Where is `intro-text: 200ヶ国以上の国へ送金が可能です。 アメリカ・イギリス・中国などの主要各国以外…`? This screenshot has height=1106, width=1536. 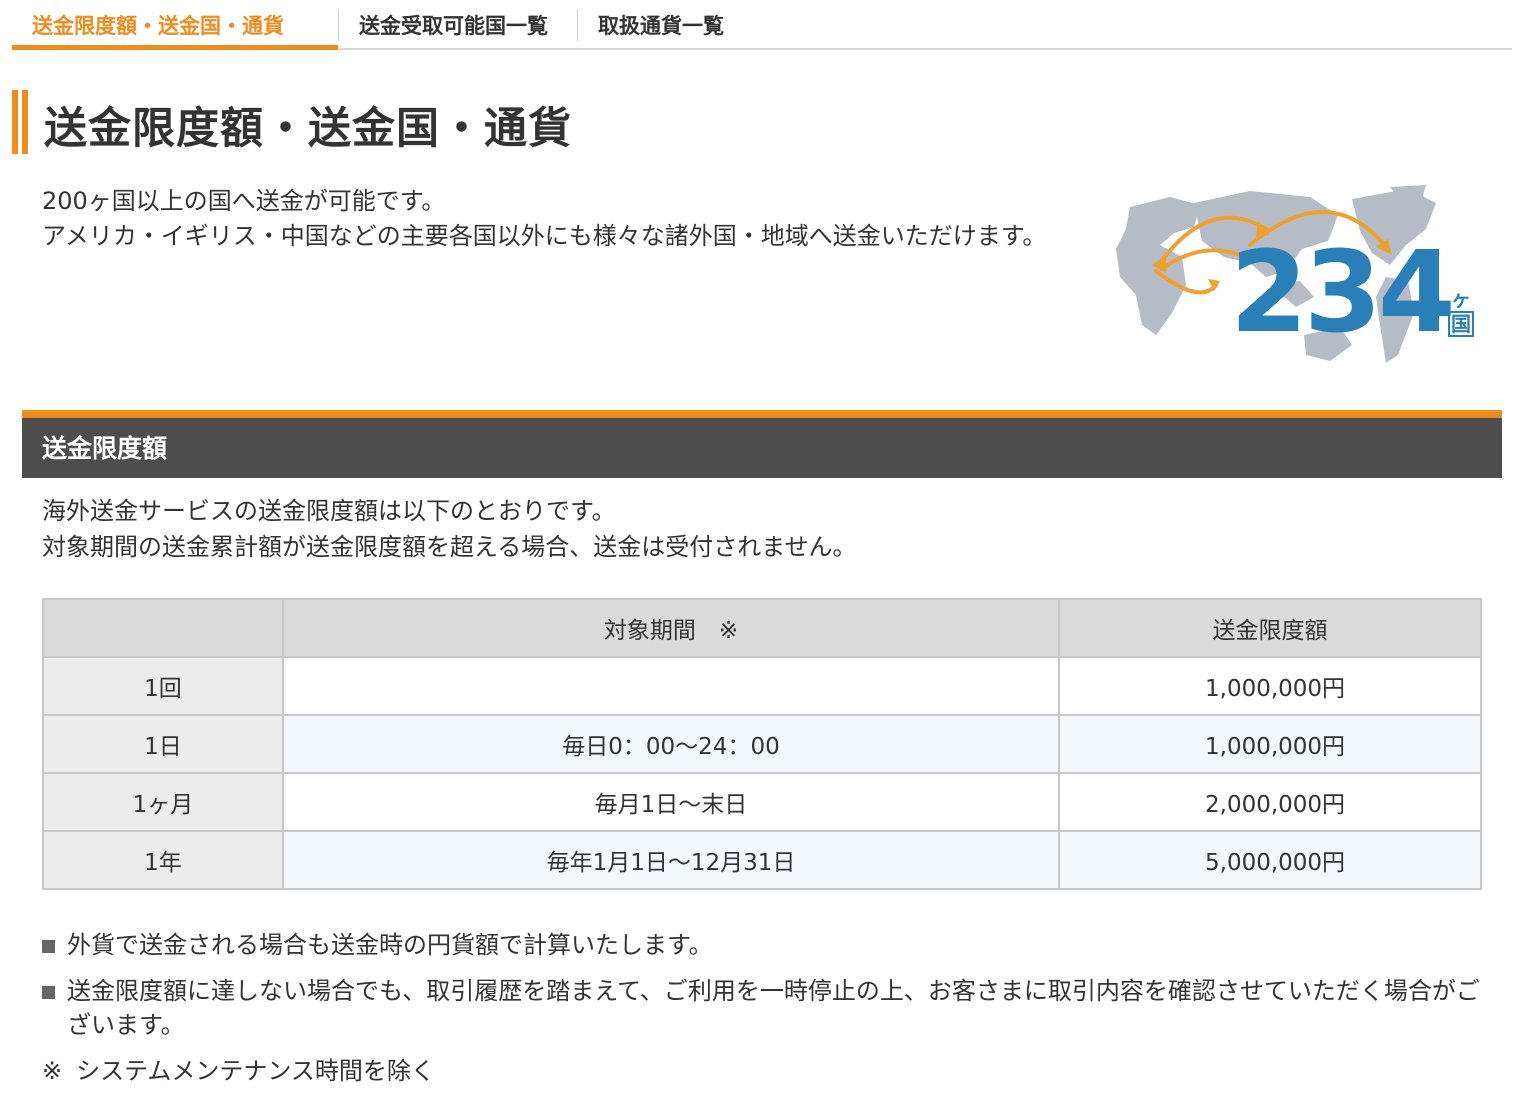 intro-text: 200ヶ国以上の国へ送金が可能です。 アメリカ・イギリス・中国などの主要各国以外… is located at coordinates (547, 219).